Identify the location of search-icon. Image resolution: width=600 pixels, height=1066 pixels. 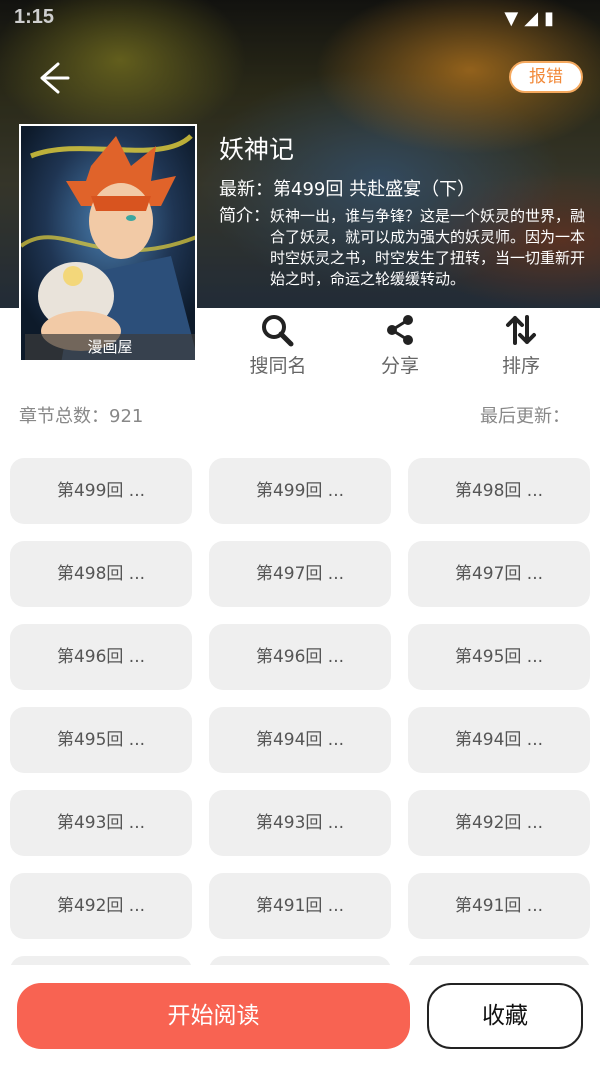
(278, 331).